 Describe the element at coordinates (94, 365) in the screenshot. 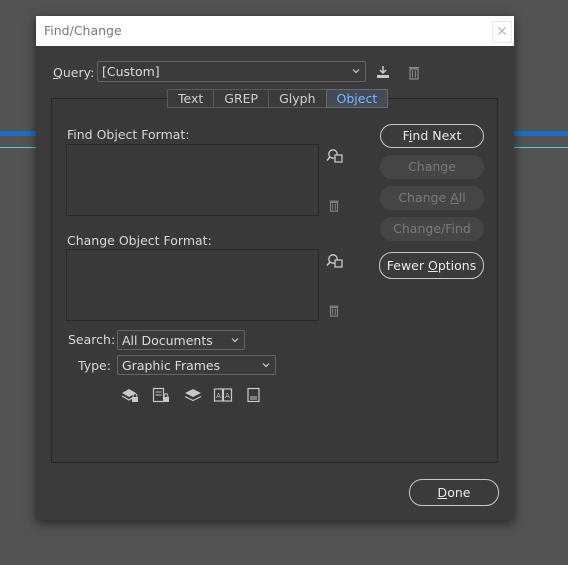

I see `type-label: Type:` at that location.